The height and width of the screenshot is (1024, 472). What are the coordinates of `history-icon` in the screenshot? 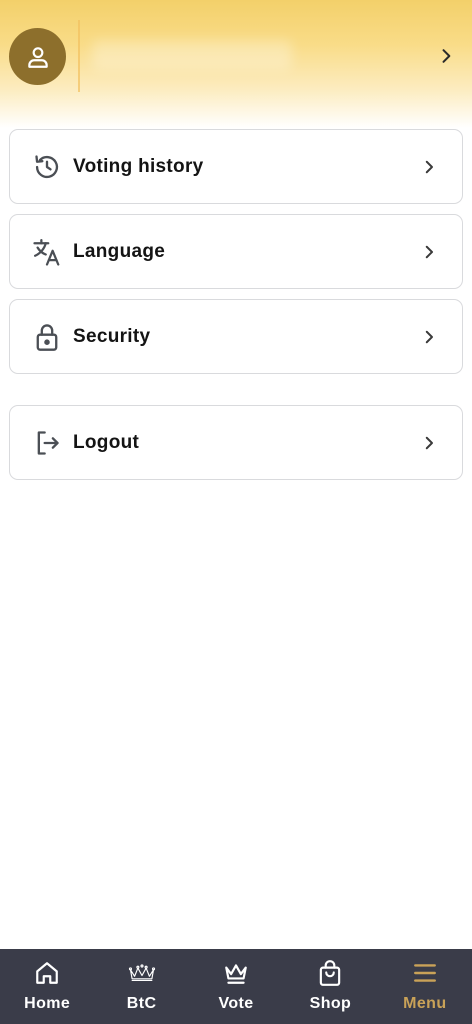 It's located at (47, 167).